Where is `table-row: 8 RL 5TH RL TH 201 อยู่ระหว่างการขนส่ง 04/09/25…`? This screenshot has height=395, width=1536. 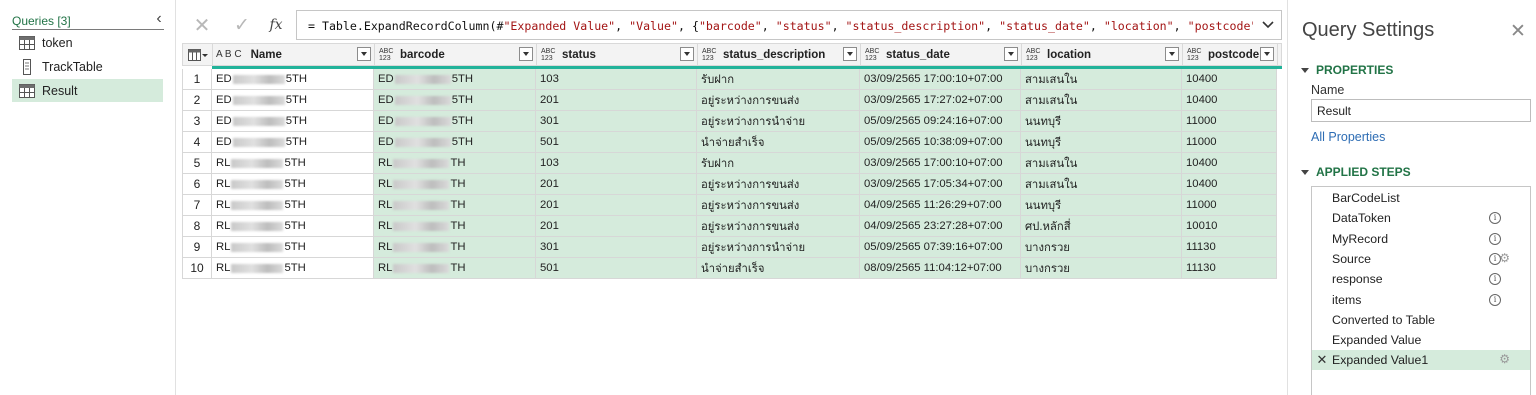 table-row: 8 RL 5TH RL TH 201 อยู่ระหว่างการขนส่ง 04/09/25… is located at coordinates (732, 226).